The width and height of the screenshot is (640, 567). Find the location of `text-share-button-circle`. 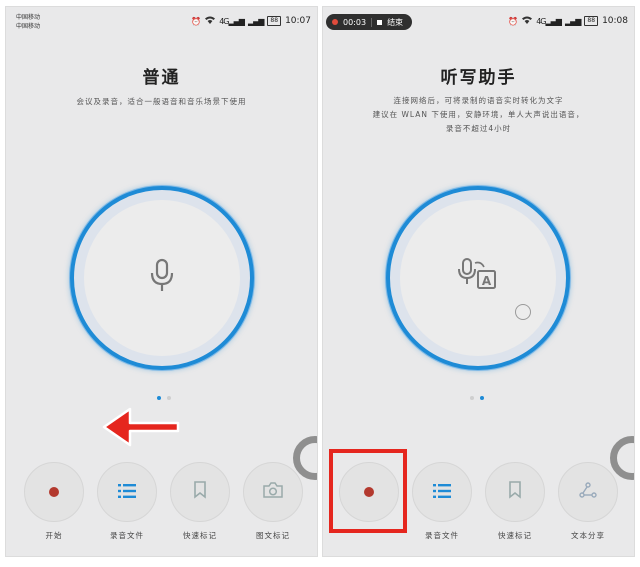

text-share-button-circle is located at coordinates (588, 492).